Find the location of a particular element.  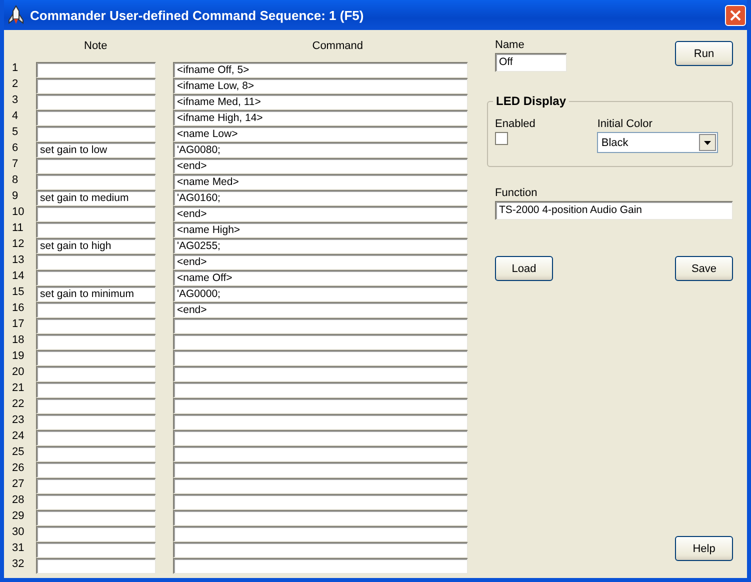

line-number: 3 is located at coordinates (15, 101).